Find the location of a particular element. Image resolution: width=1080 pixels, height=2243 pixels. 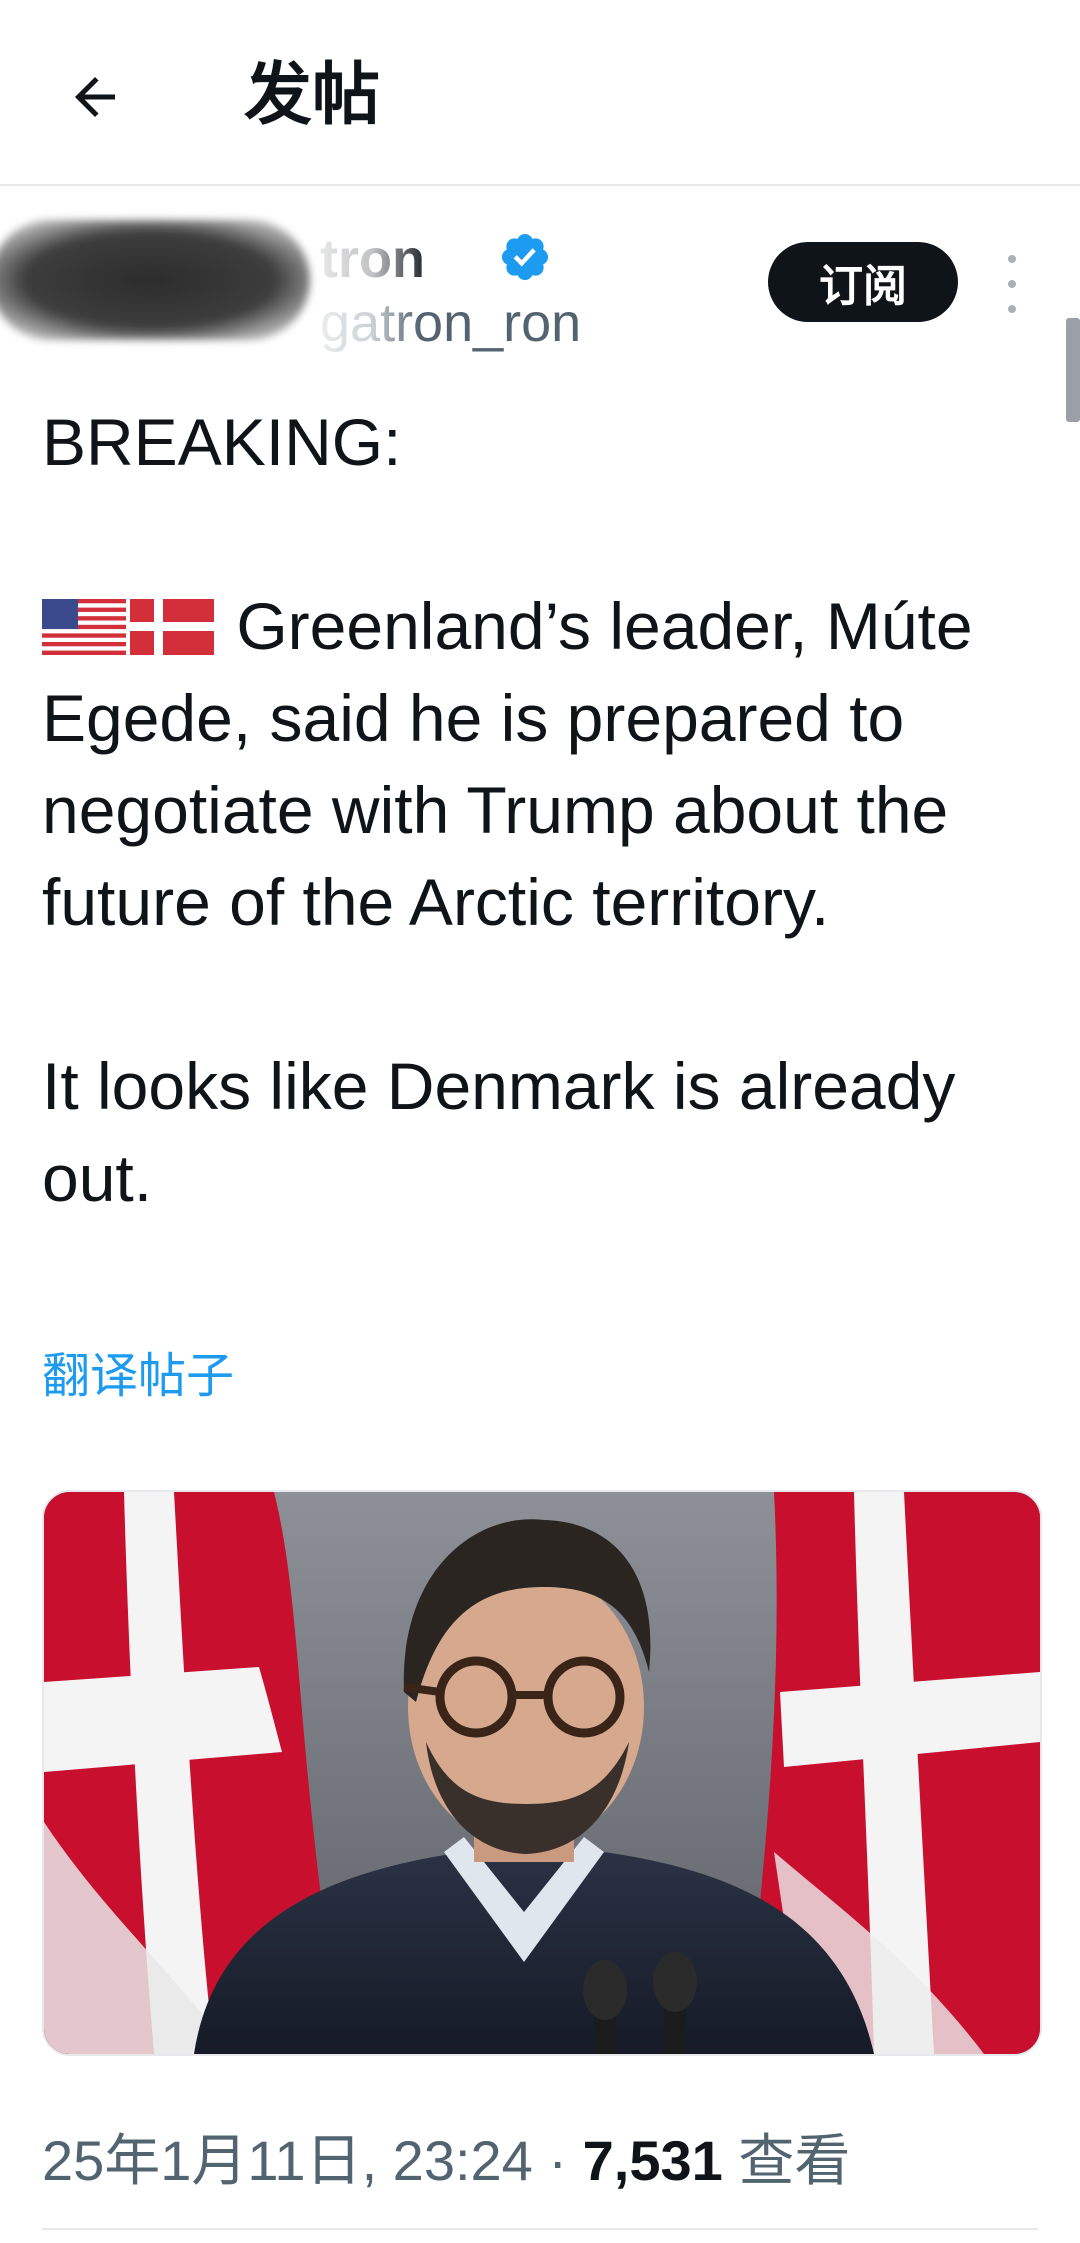

verified-badge-icon is located at coordinates (525, 257).